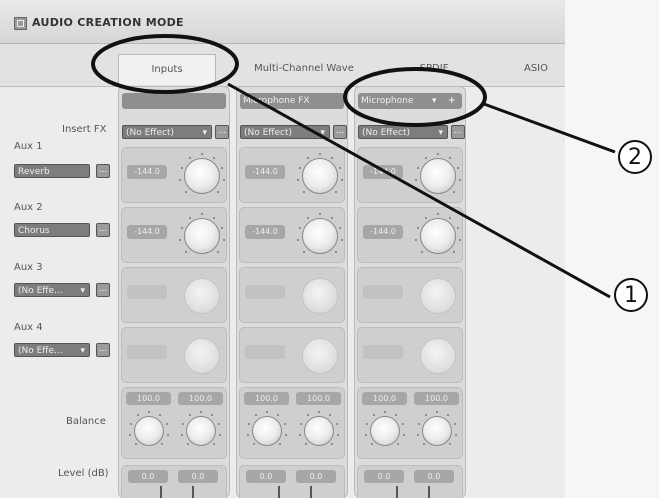  Describe the element at coordinates (631, 295) in the screenshot. I see `callout-1: 1` at that location.